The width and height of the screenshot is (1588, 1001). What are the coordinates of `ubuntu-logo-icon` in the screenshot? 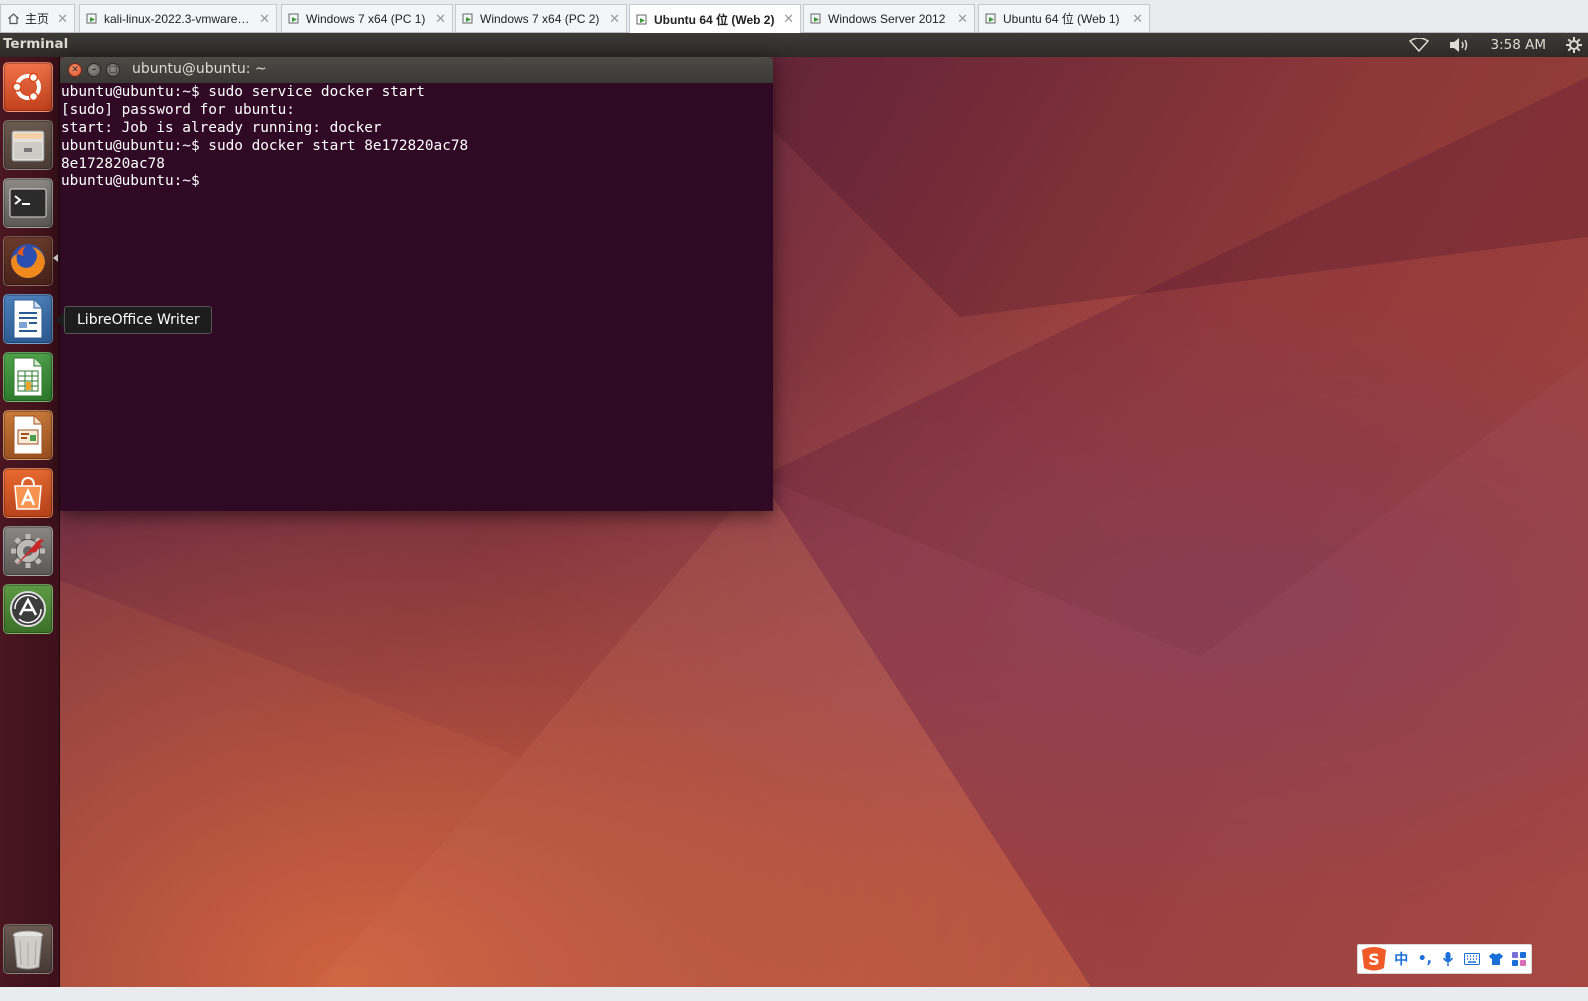 It's located at (26, 87).